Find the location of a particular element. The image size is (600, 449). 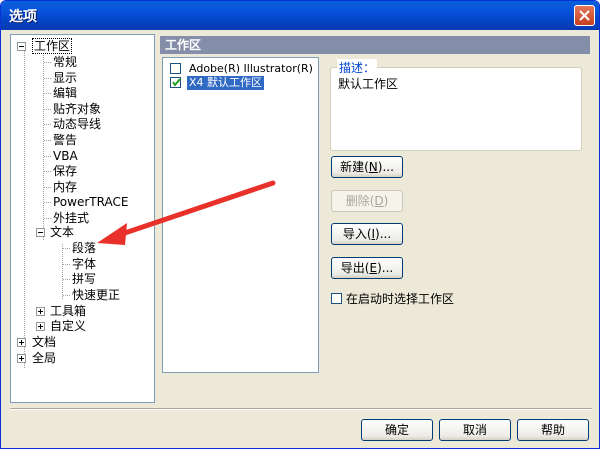

tree-item-label: 动态导线 is located at coordinates (77, 124).